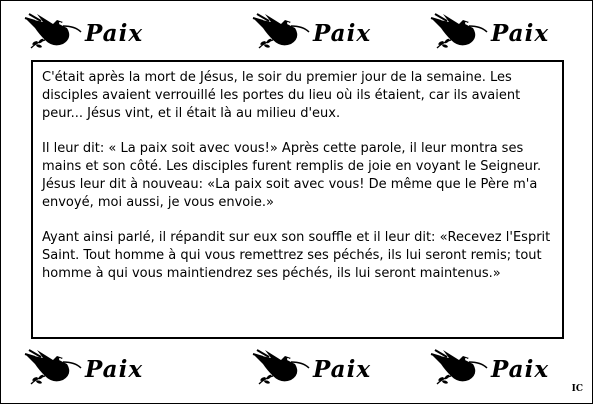 The height and width of the screenshot is (404, 593). What do you see at coordinates (577, 389) in the screenshot?
I see `signature-initials: IC` at bounding box center [577, 389].